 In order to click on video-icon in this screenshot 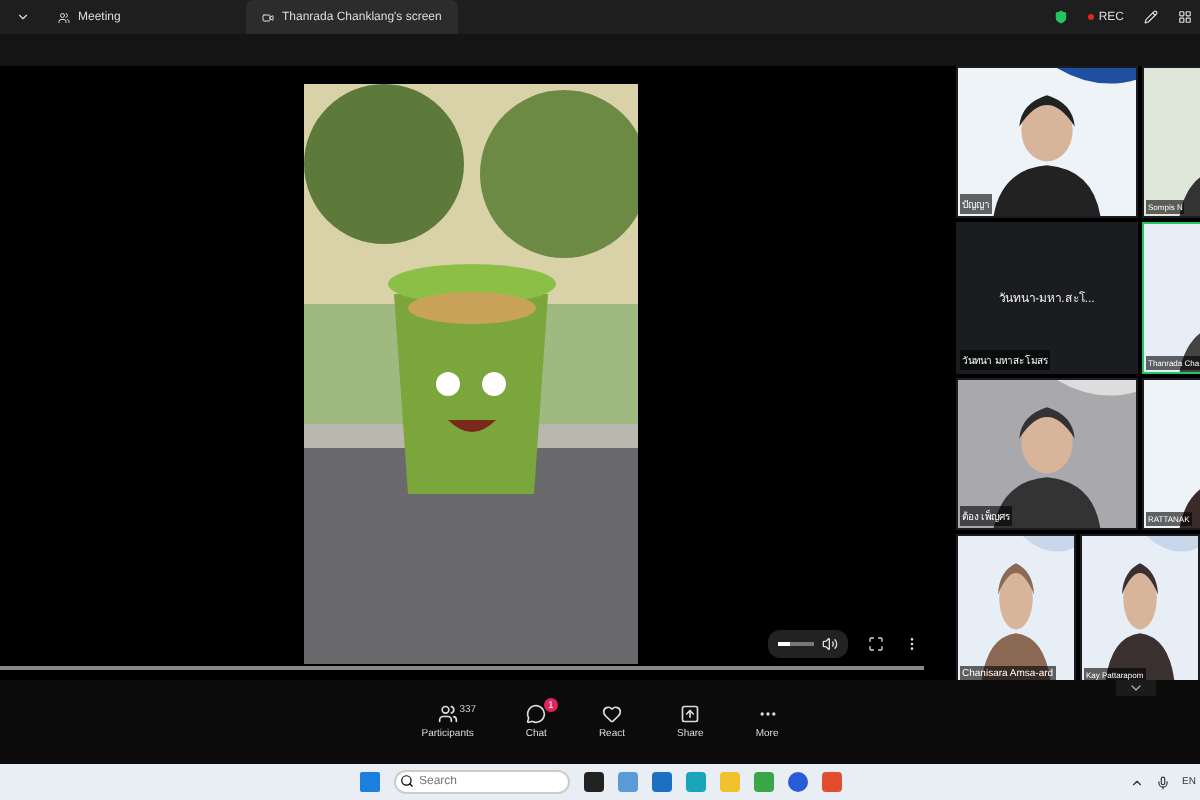, I will do `click(268, 17)`.